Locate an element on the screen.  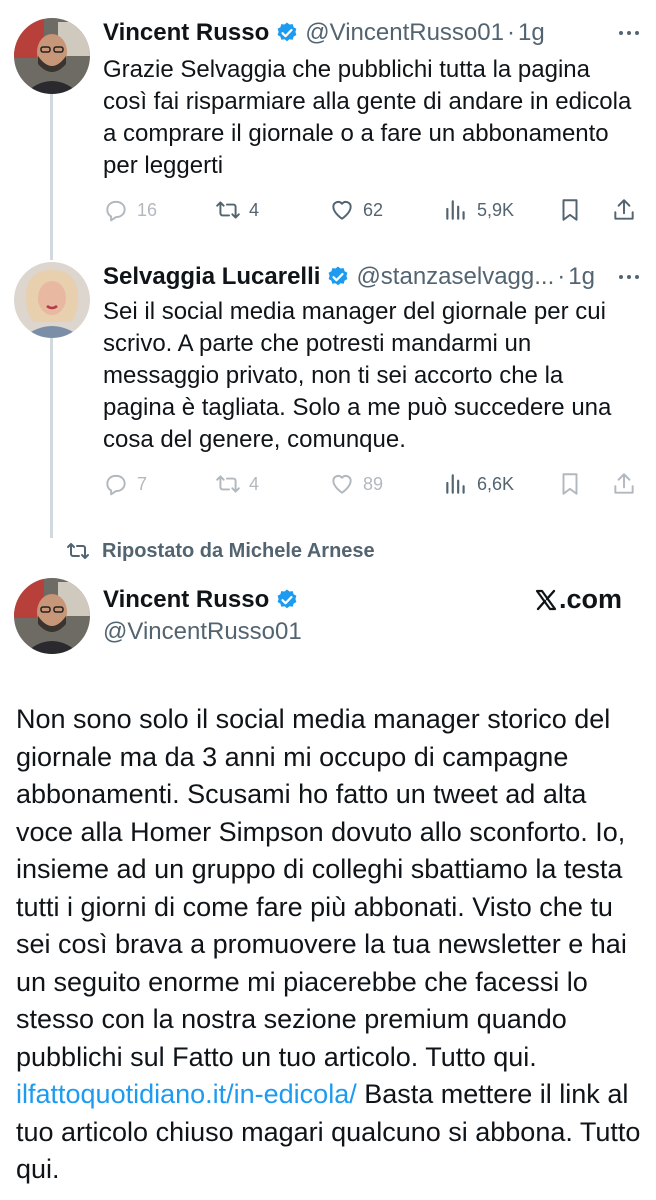
views-button: 5,9K is located at coordinates (478, 210).